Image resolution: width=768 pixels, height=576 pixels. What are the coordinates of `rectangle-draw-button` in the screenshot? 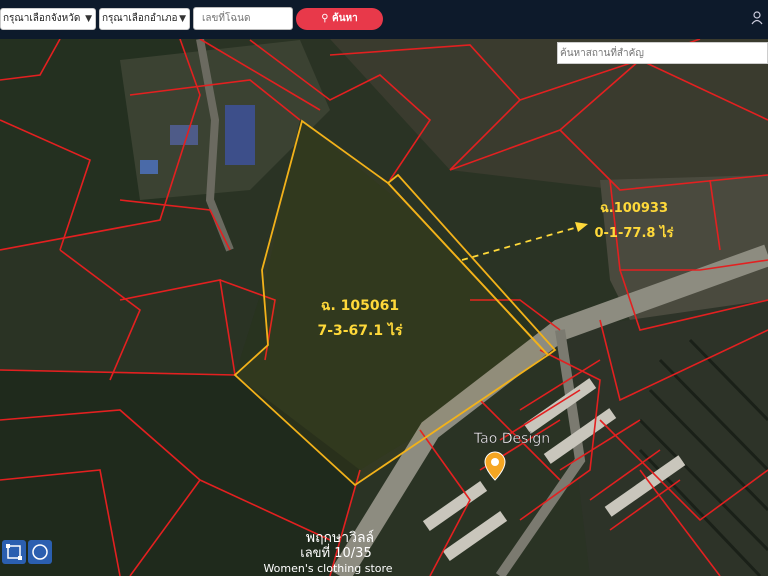 It's located at (14, 552).